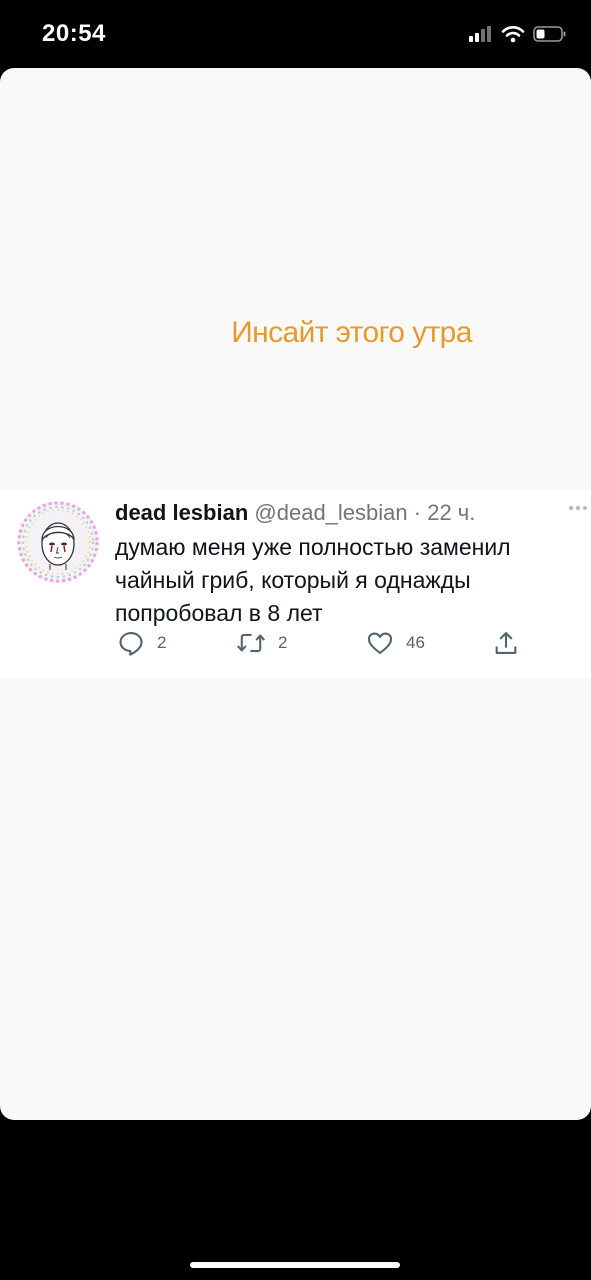 The image size is (591, 1280). I want to click on more-options-icon, so click(578, 508).